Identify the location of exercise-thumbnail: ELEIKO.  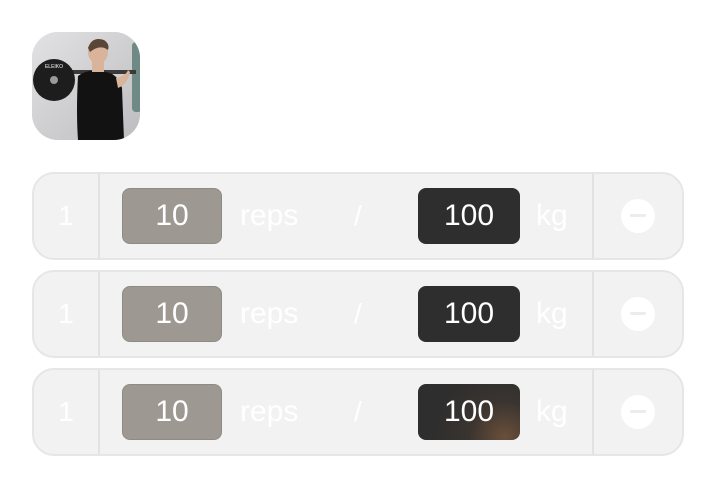
(86, 86).